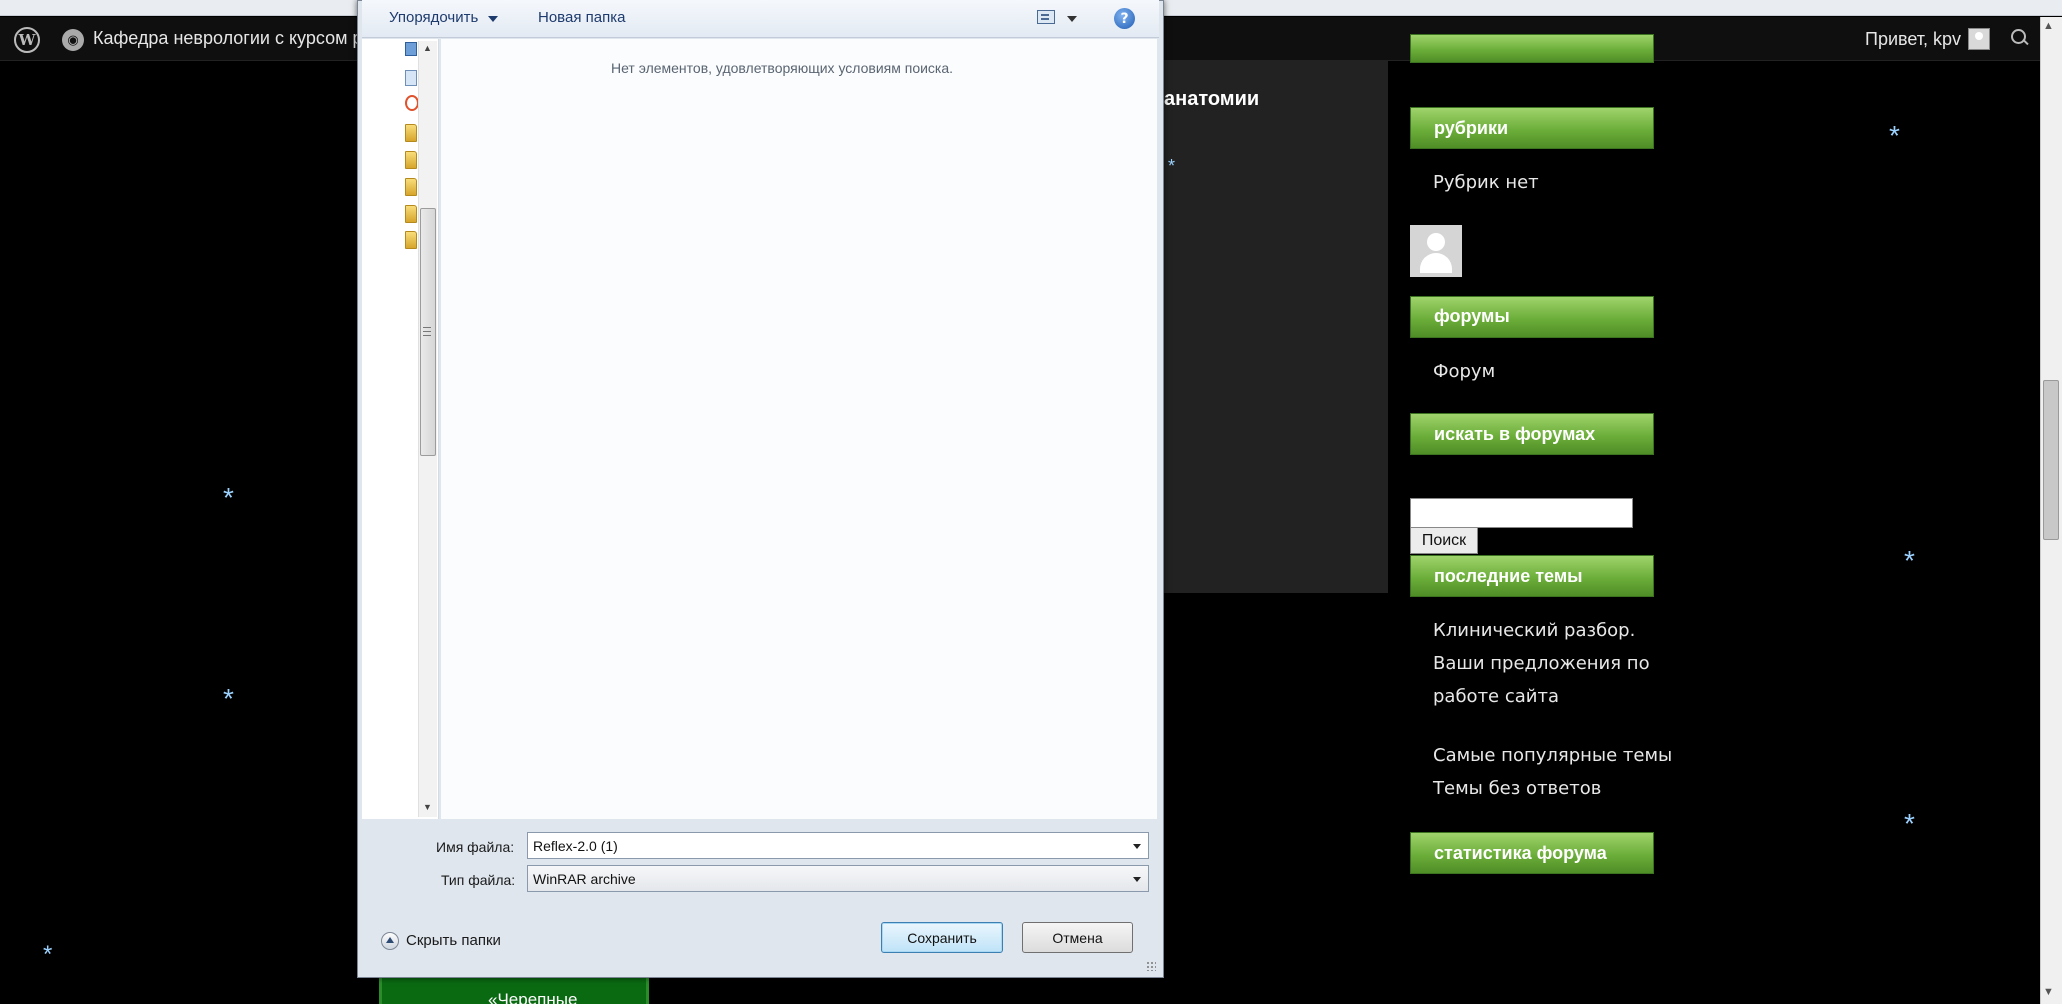 This screenshot has height=1004, width=2062. Describe the element at coordinates (1464, 371) in the screenshot. I see `forum-link: Форум` at that location.